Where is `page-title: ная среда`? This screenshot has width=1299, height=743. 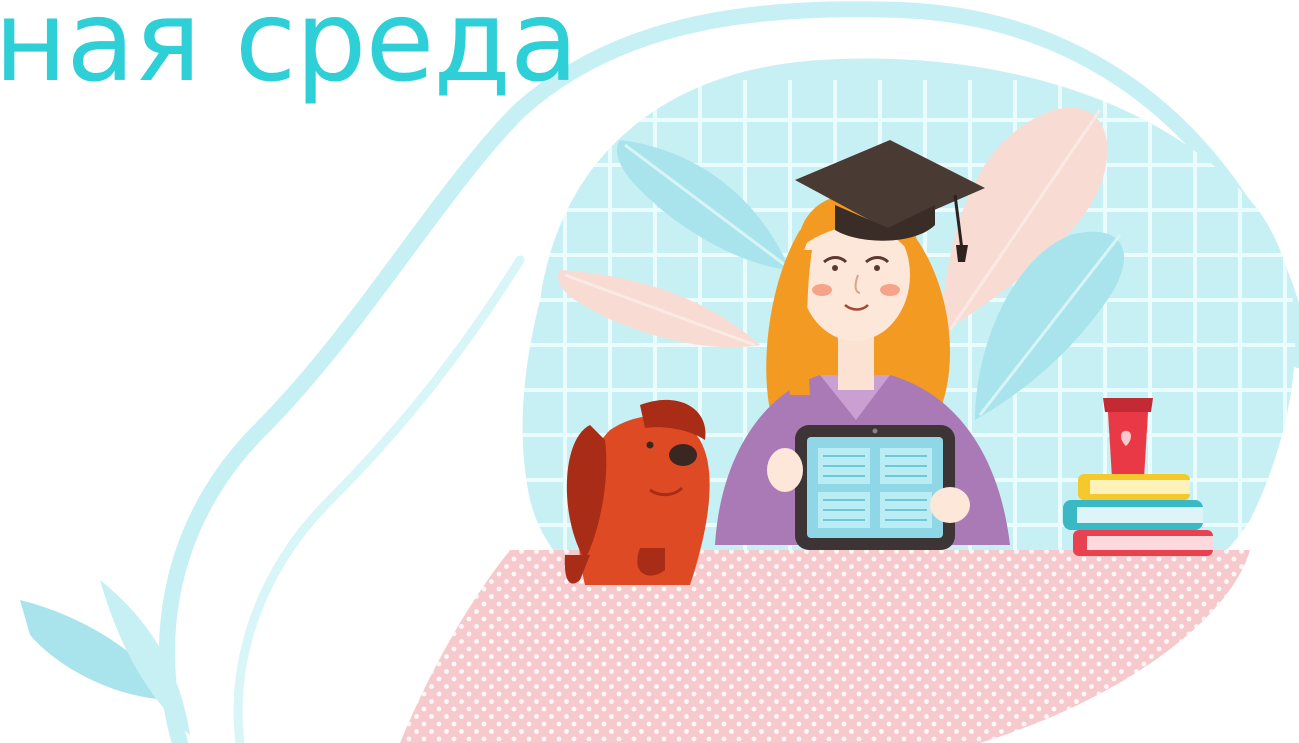
page-title: ная среда is located at coordinates (289, 53).